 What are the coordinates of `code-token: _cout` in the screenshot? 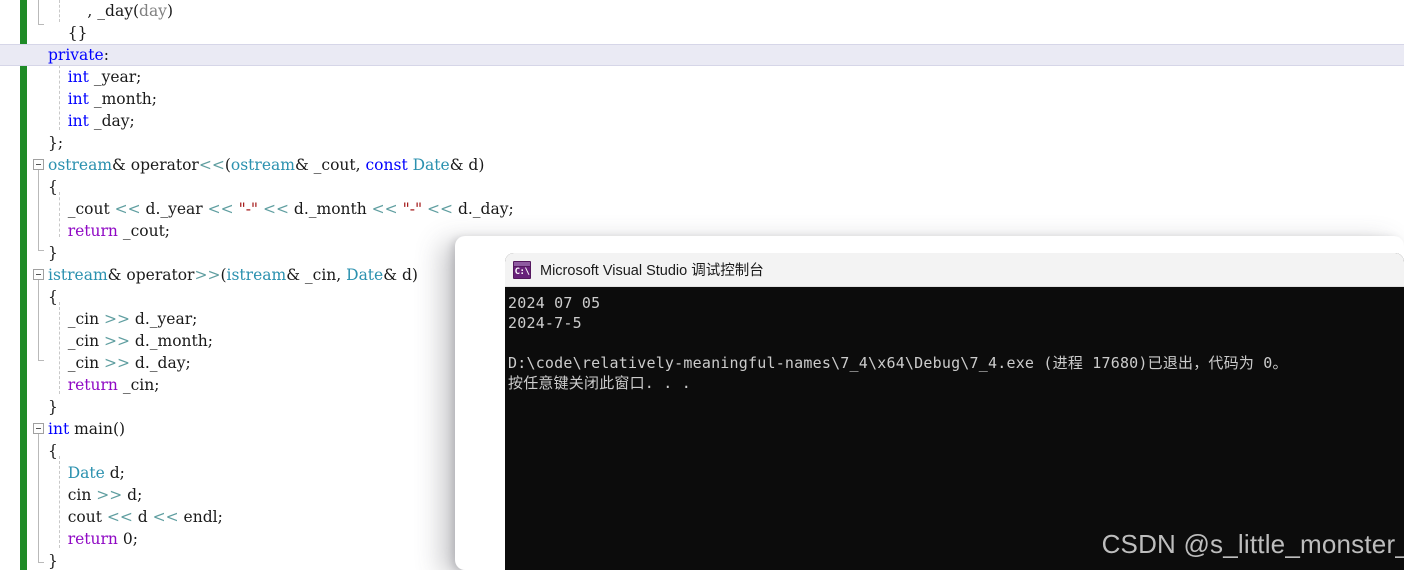 It's located at (81, 209).